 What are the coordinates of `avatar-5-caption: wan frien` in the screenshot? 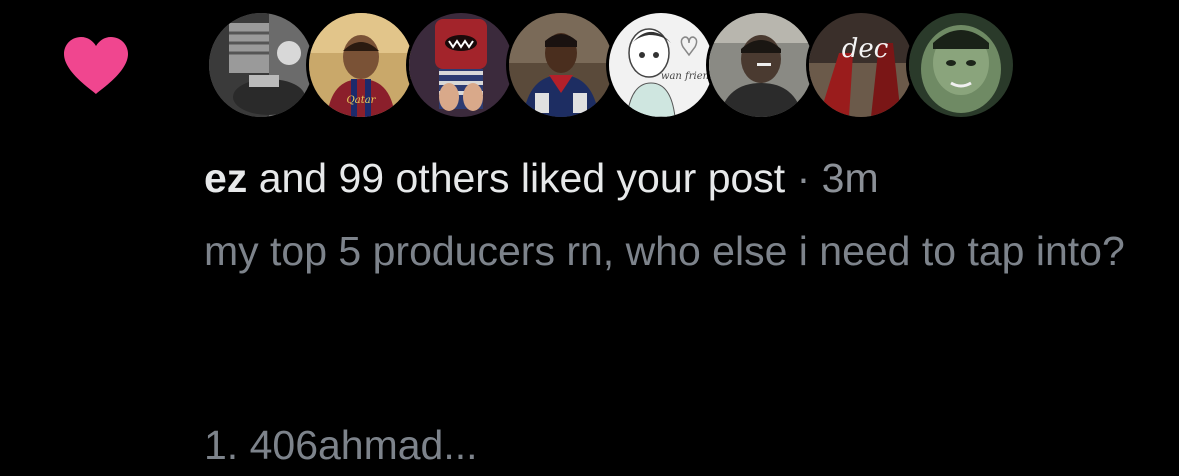 It's located at (685, 76).